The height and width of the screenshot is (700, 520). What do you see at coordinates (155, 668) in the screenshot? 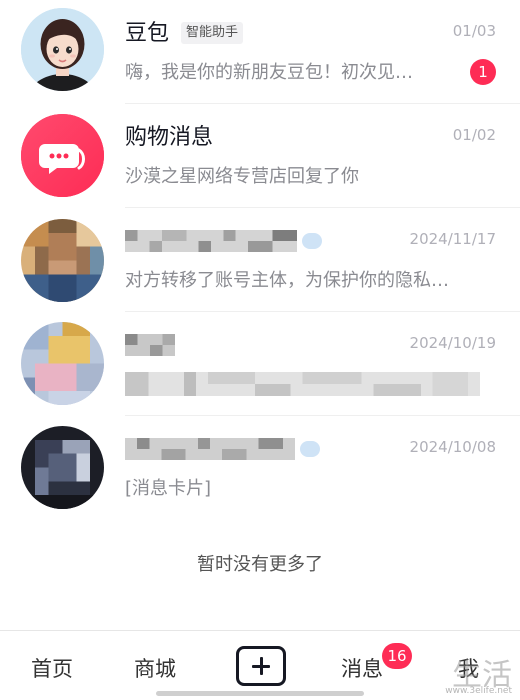
I see `tab-mall: 商城` at bounding box center [155, 668].